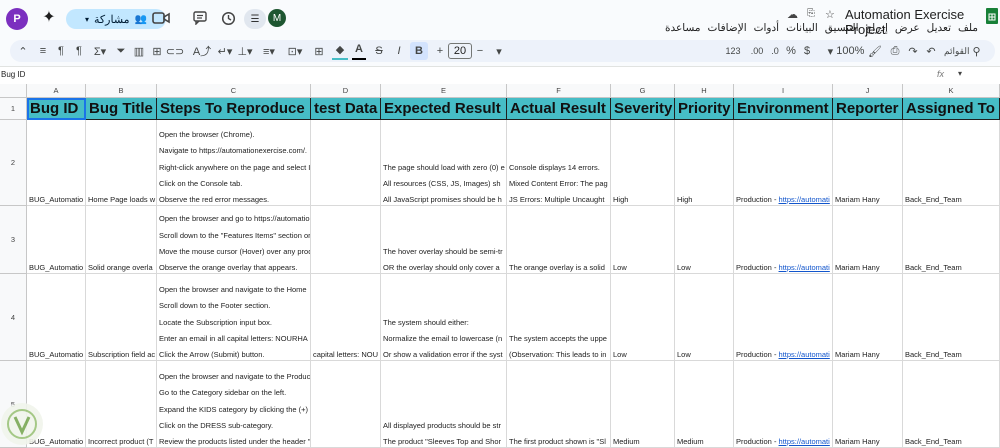 This screenshot has width=1000, height=448. What do you see at coordinates (79, 51) in the screenshot?
I see `ltr-icon: ¶` at bounding box center [79, 51].